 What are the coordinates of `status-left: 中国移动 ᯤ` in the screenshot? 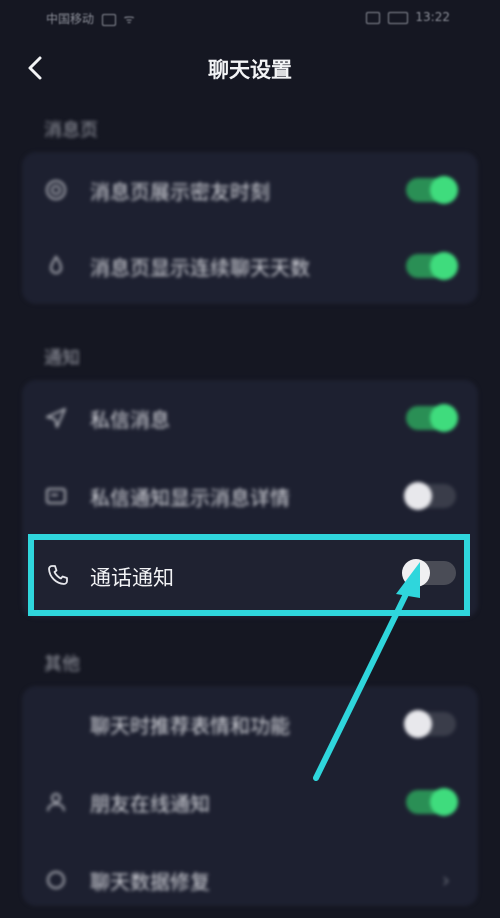 It's located at (90, 18).